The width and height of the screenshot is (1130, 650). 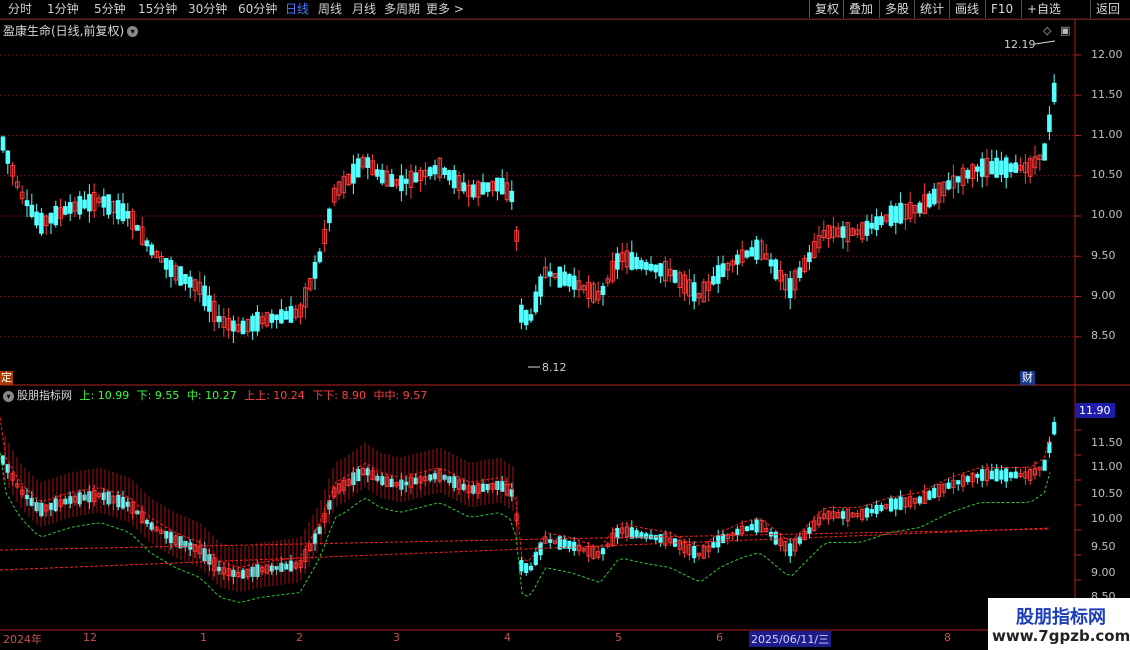 What do you see at coordinates (1045, 42) in the screenshot?
I see `high-arrow` at bounding box center [1045, 42].